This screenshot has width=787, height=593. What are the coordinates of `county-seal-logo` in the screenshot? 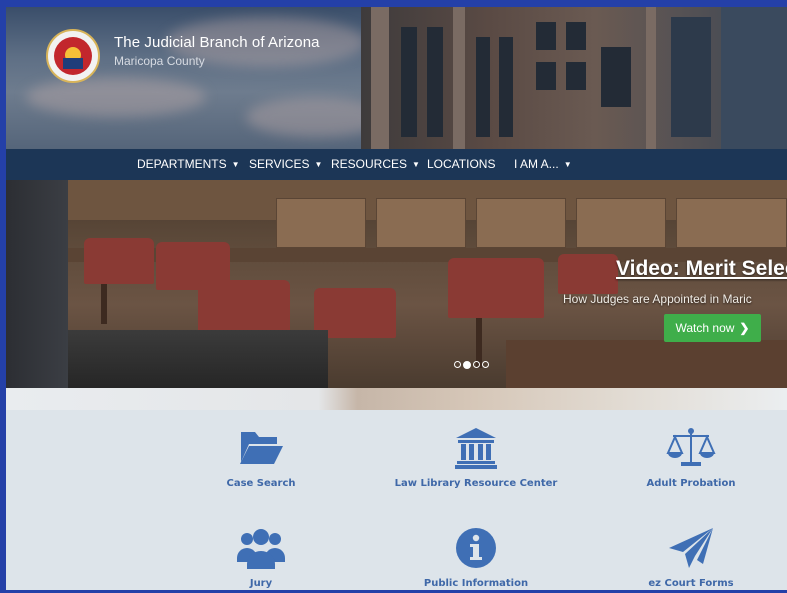 It's located at (73, 56).